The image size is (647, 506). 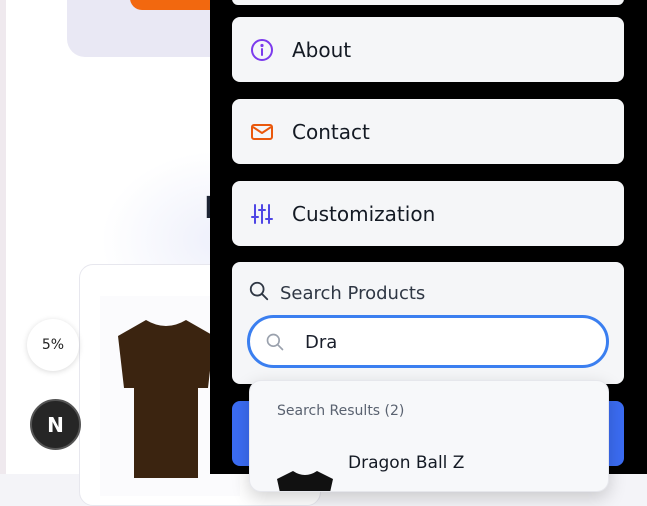 I want to click on search-result-item: Dragon Ball Z, so click(x=406, y=463).